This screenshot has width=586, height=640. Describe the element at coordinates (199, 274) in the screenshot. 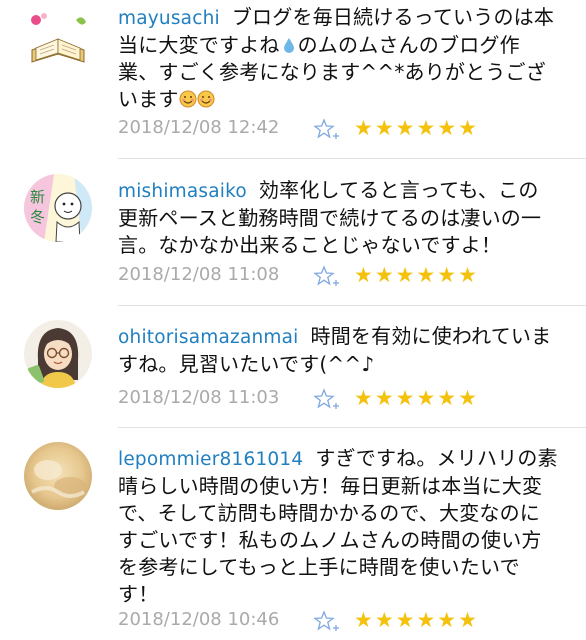

I see `comment-timestamp: 2018/12/08 11:08` at that location.